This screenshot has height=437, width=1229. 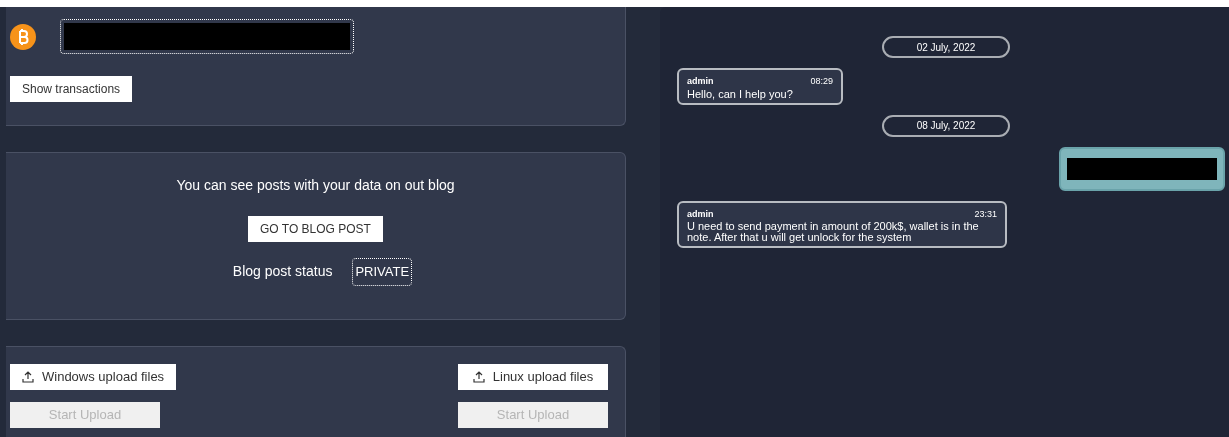 I want to click on date-pill: 08 July, 2022, so click(x=946, y=125).